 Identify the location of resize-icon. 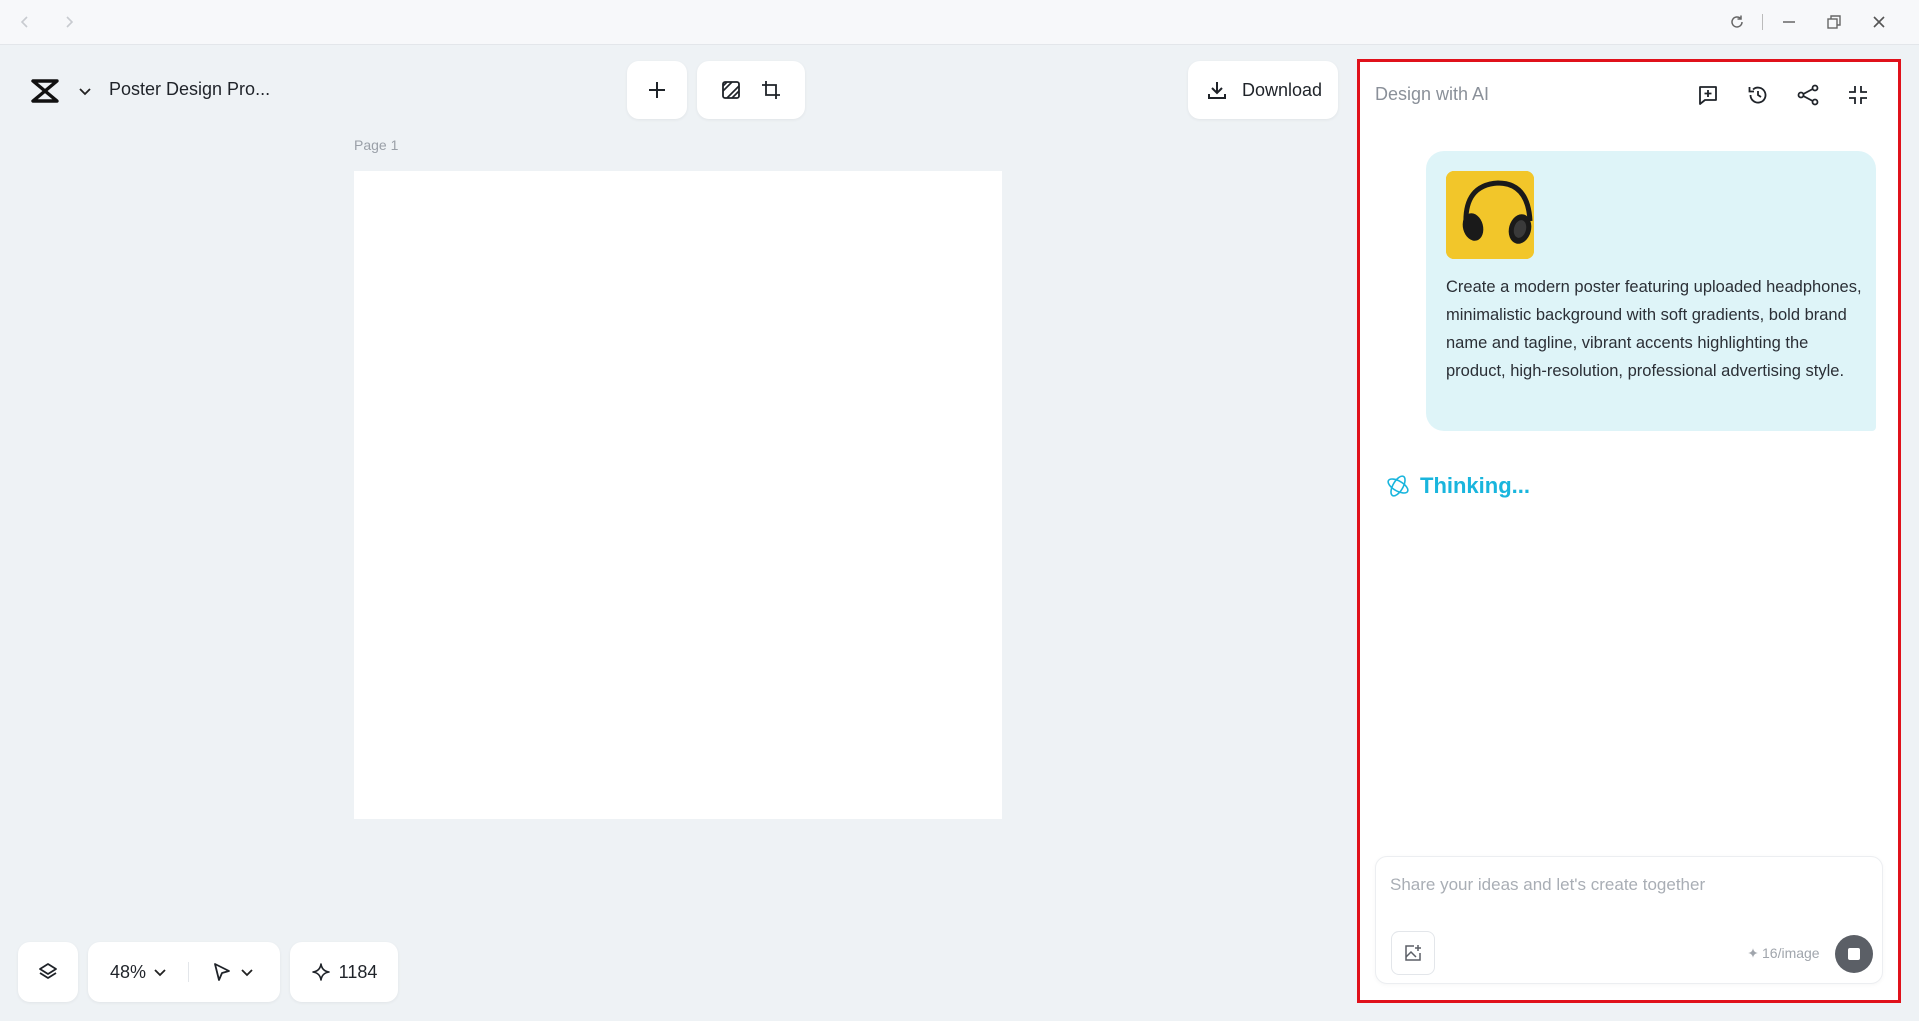
(771, 90).